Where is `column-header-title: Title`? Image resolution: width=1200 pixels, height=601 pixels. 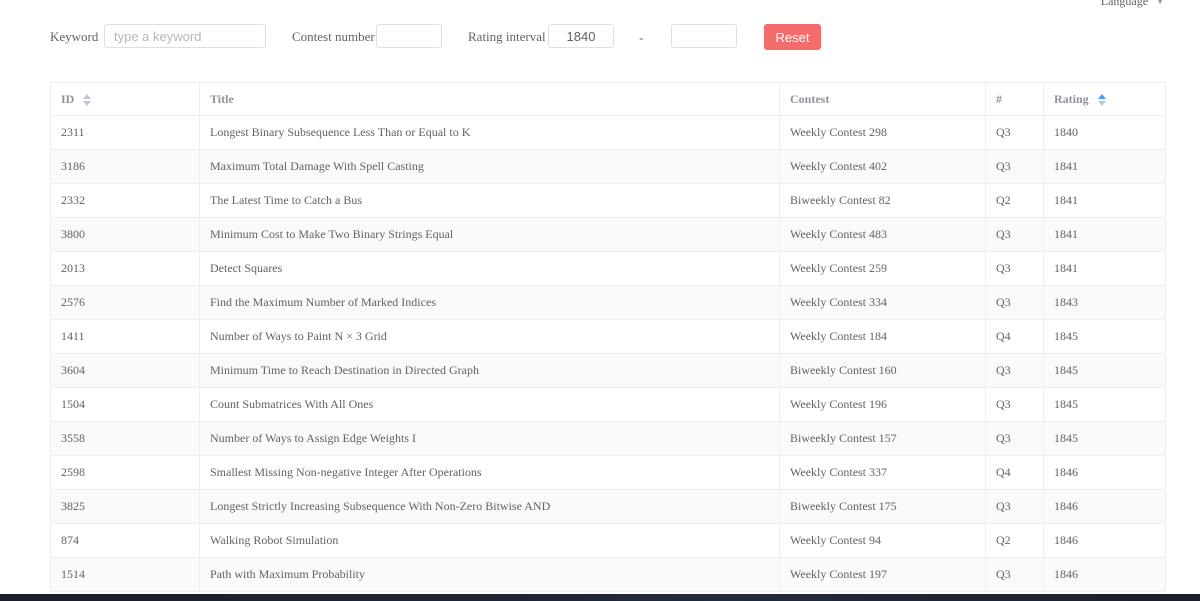 column-header-title: Title is located at coordinates (489, 99).